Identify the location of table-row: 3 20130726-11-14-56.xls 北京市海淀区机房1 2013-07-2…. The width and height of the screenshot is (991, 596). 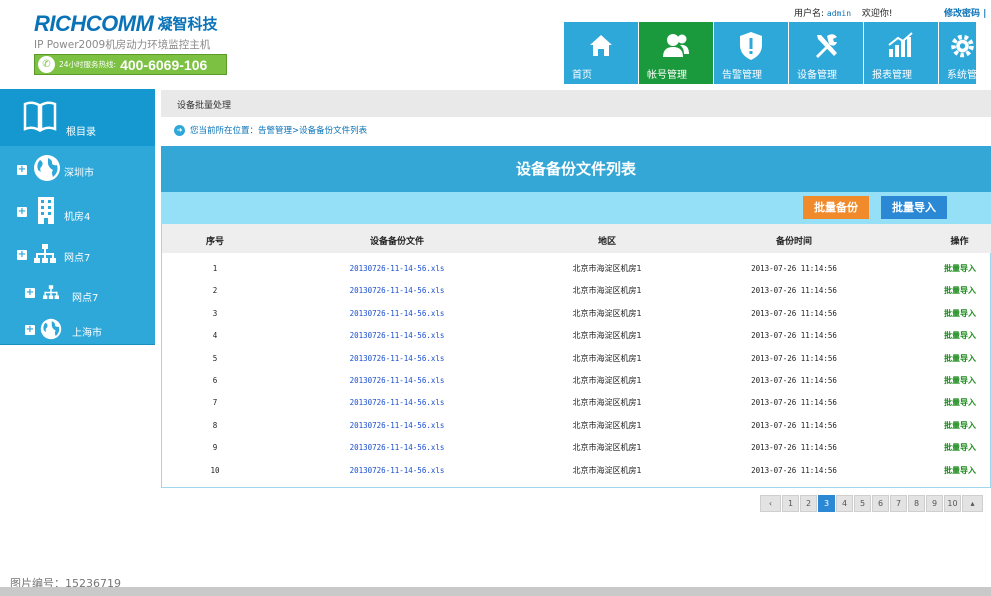
(576, 314).